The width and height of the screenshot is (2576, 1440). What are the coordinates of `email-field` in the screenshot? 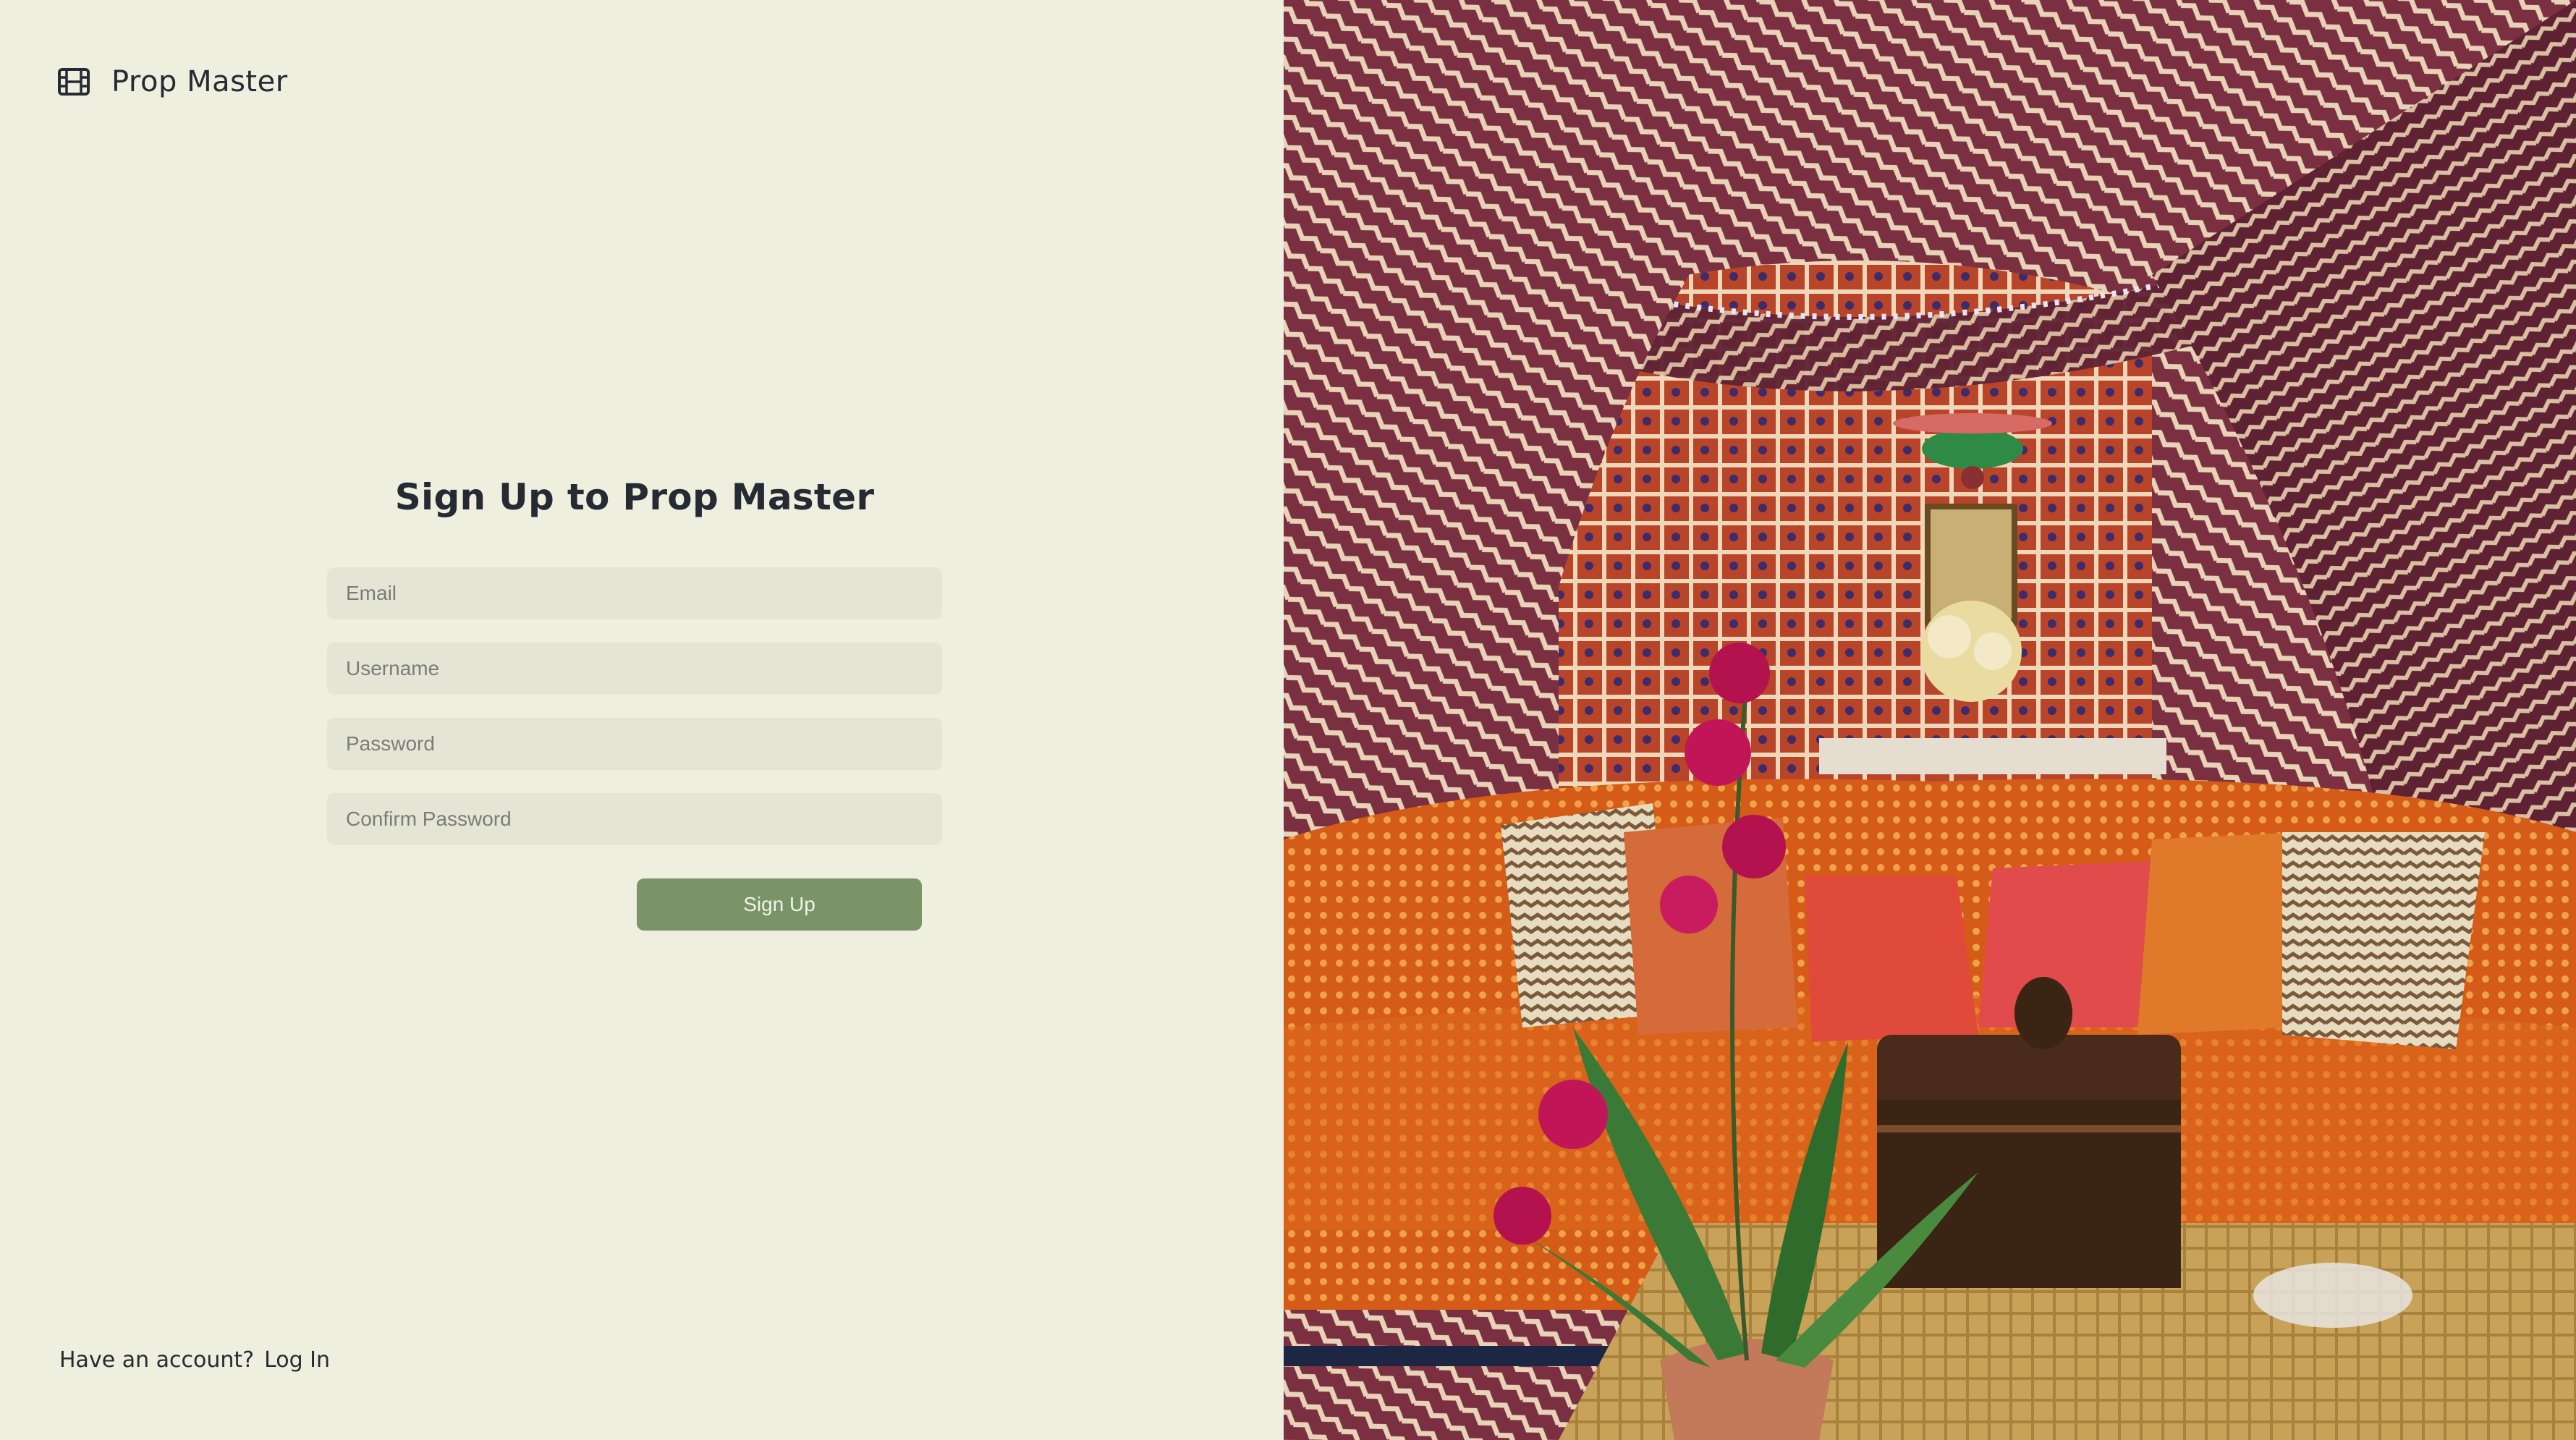 It's located at (634, 593).